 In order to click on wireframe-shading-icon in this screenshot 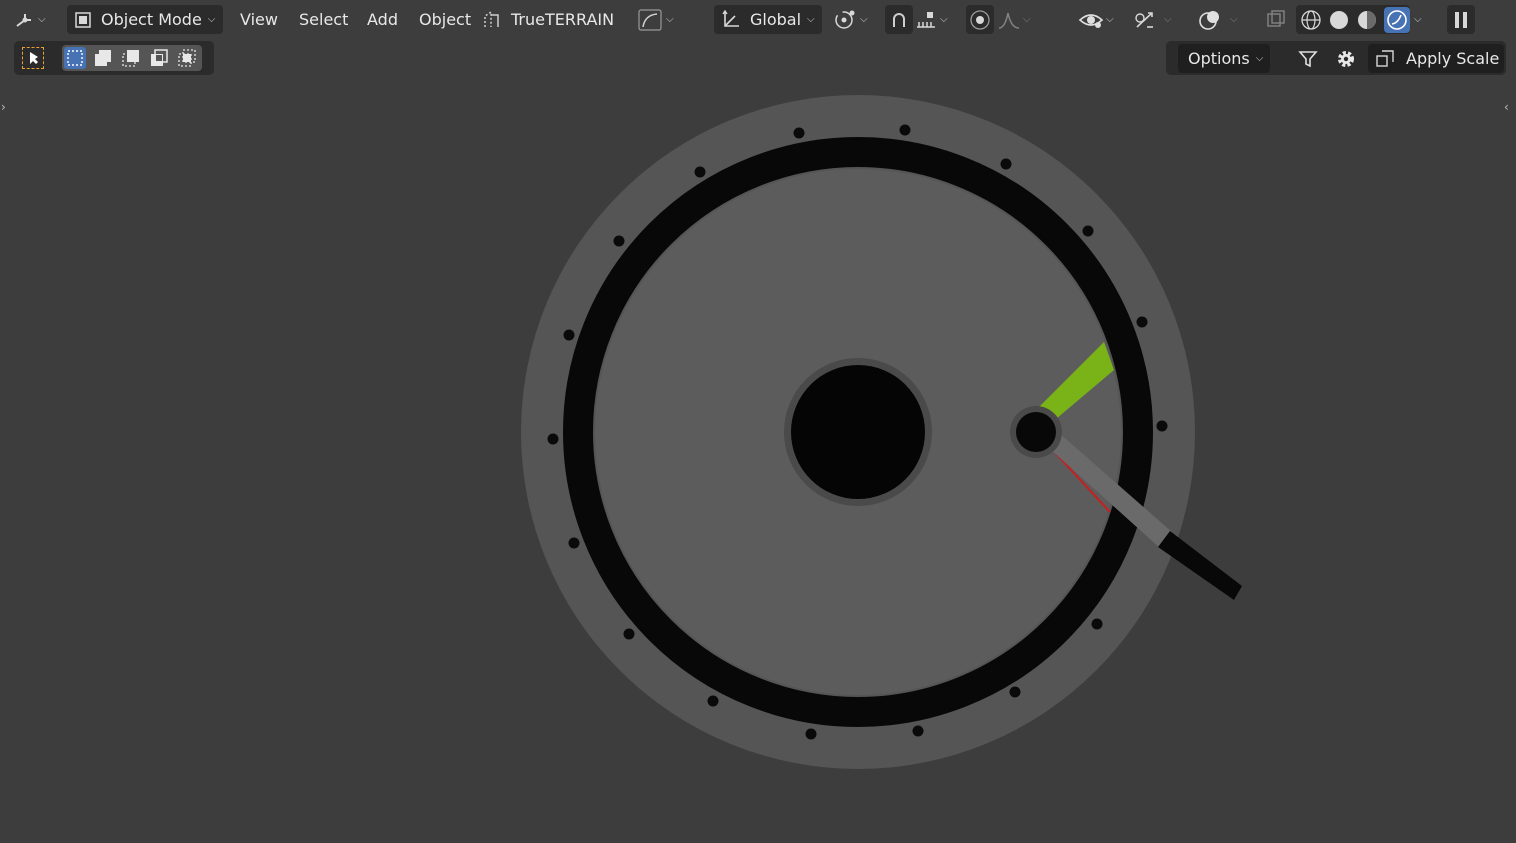, I will do `click(1311, 19)`.